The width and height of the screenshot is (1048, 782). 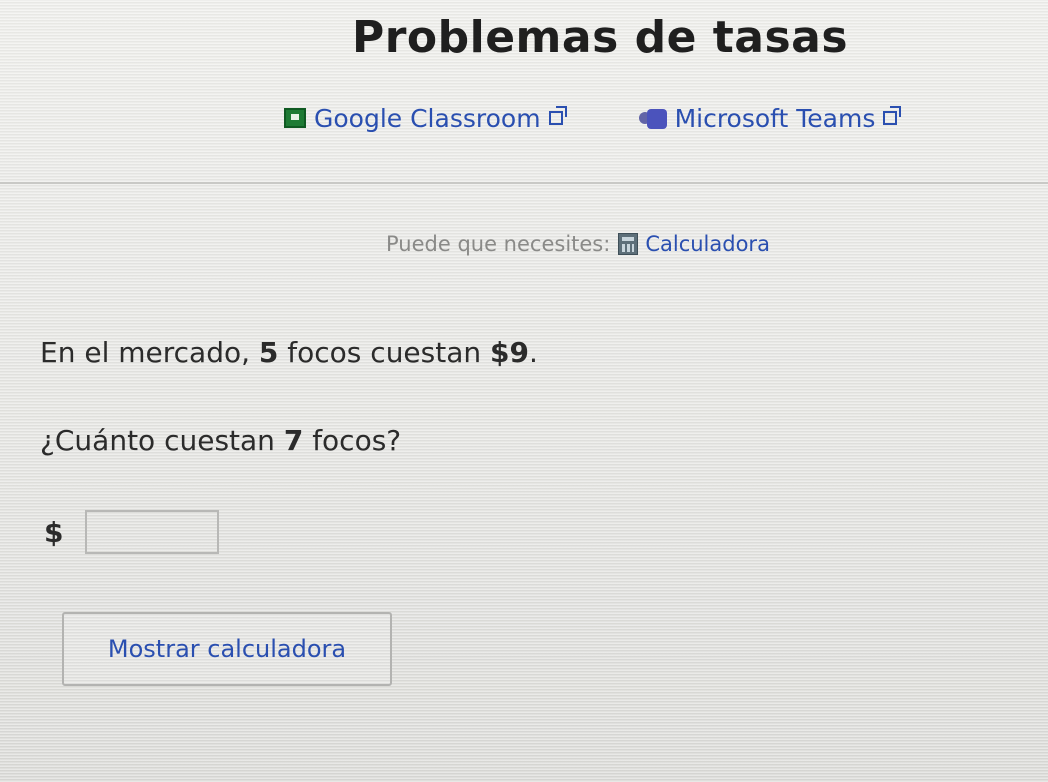 I want to click on tools-hint-label: Puede que necesites:, so click(x=498, y=244).